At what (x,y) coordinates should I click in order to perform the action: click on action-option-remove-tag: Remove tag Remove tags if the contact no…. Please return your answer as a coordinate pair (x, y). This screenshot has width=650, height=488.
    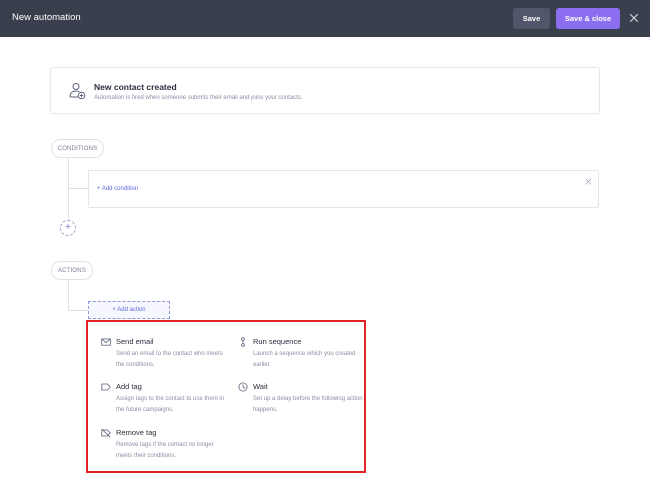
    Looking at the image, I should click on (166, 444).